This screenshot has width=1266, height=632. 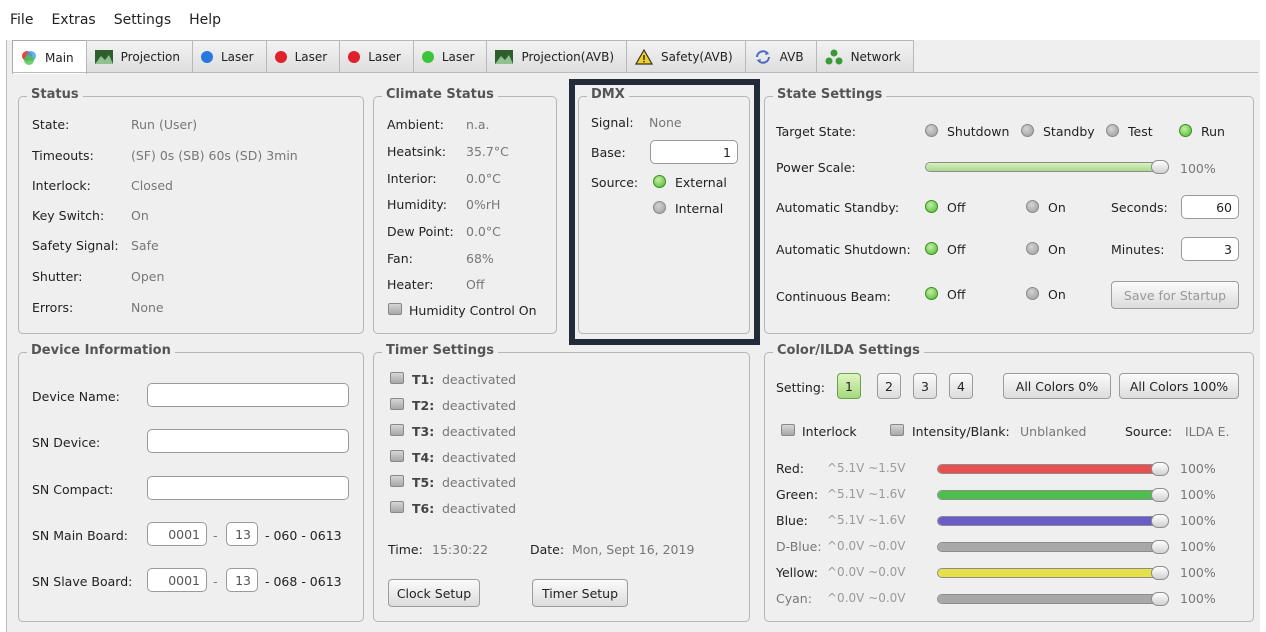 I want to click on sn-device-input, so click(x=248, y=441).